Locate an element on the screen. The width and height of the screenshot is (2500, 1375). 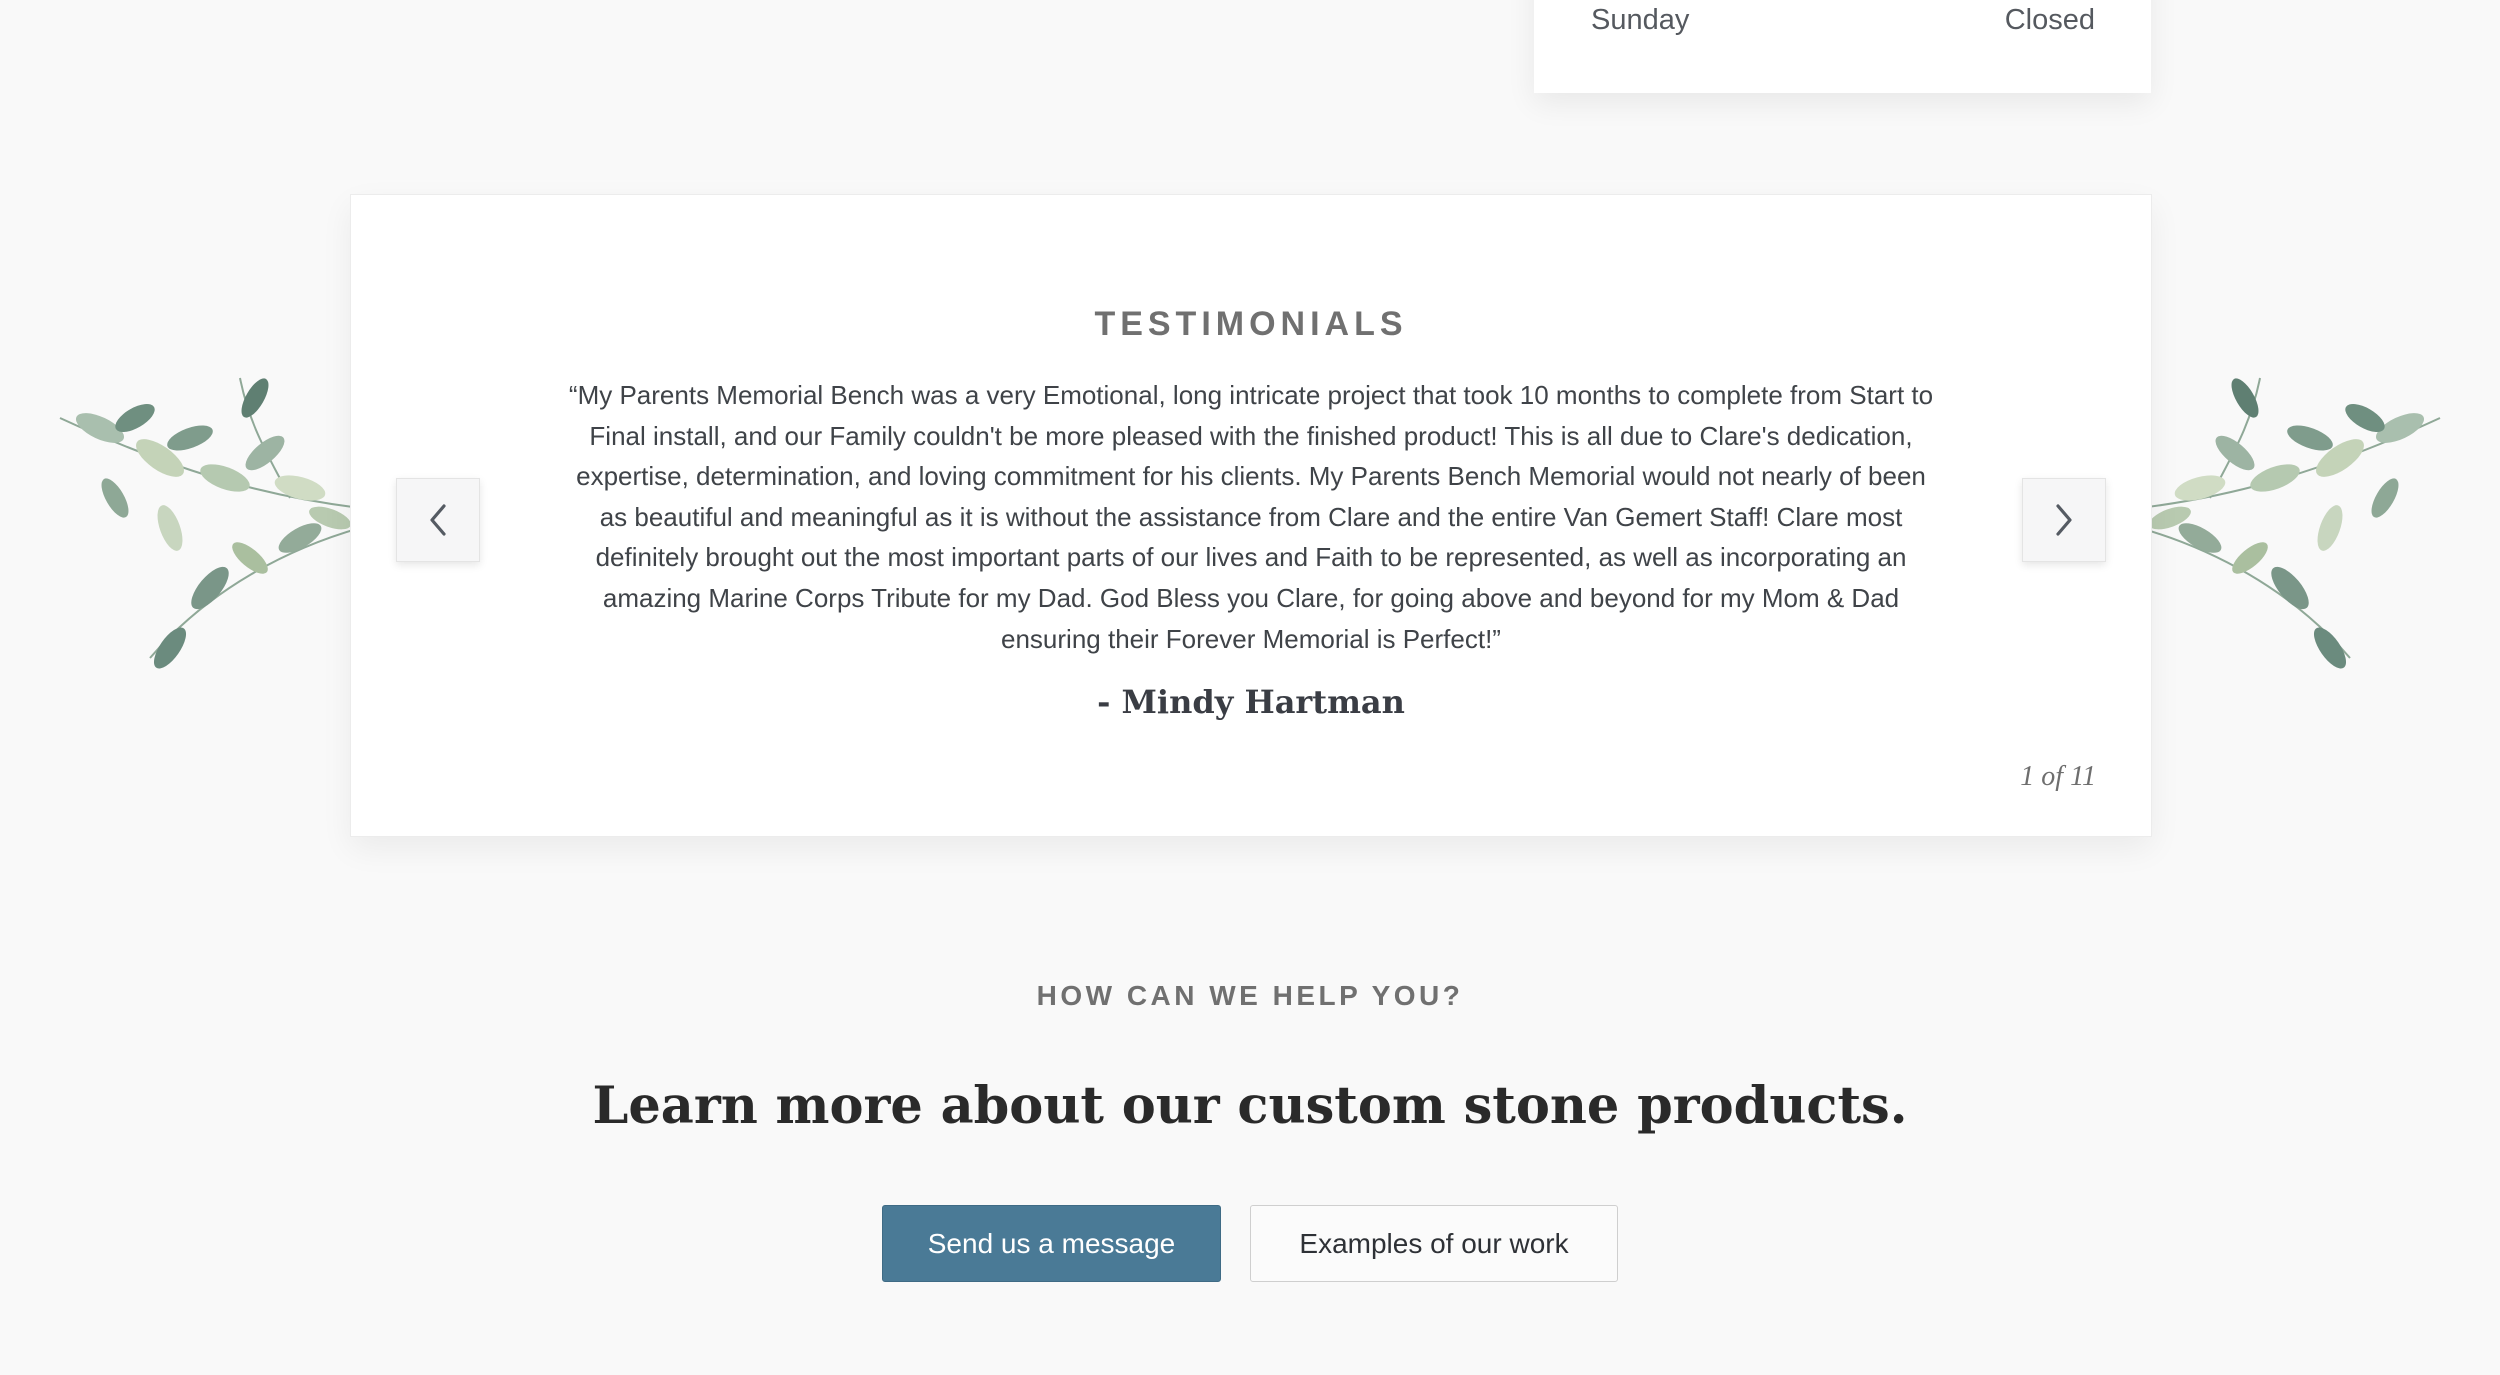
previous-slide-button is located at coordinates (438, 520).